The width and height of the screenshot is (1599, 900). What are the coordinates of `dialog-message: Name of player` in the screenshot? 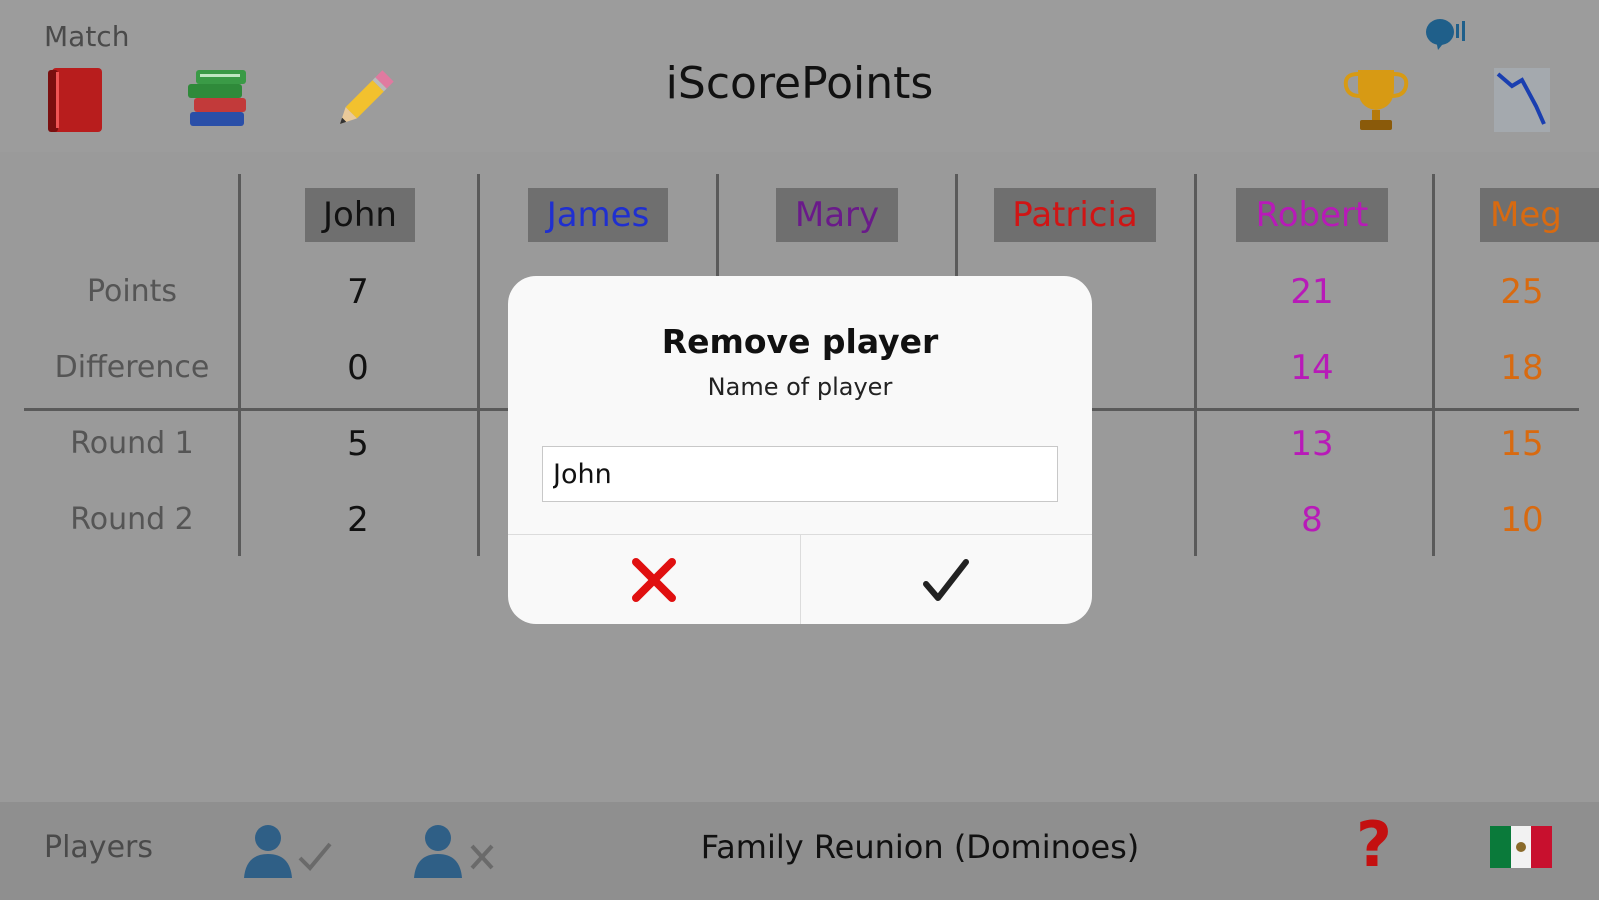 It's located at (800, 387).